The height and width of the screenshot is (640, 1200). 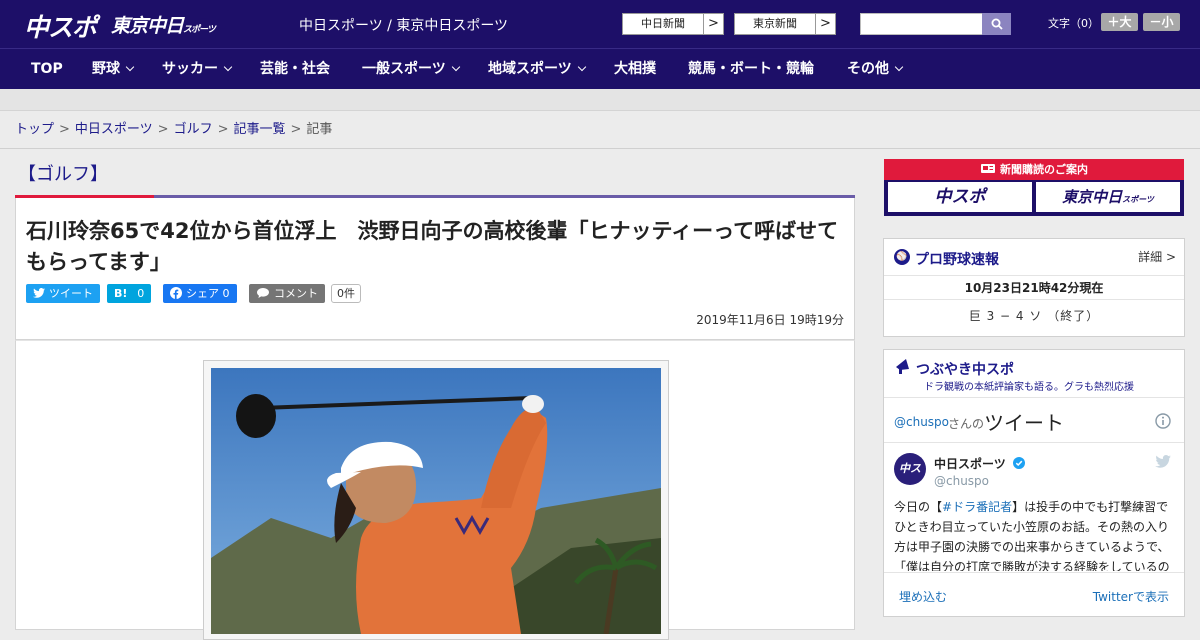 What do you see at coordinates (1034, 187) in the screenshot?
I see `subscription-banner: 新聞購読のご案内 中スポ 東京中日スポーツ` at bounding box center [1034, 187].